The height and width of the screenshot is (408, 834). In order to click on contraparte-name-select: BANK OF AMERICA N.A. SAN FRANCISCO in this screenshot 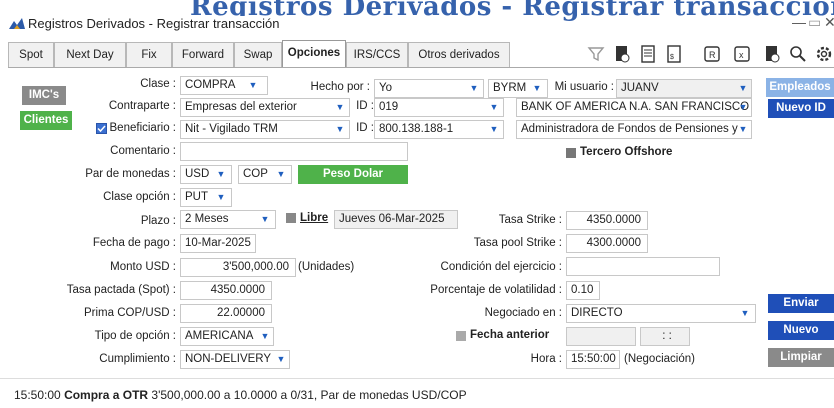, I will do `click(634, 107)`.